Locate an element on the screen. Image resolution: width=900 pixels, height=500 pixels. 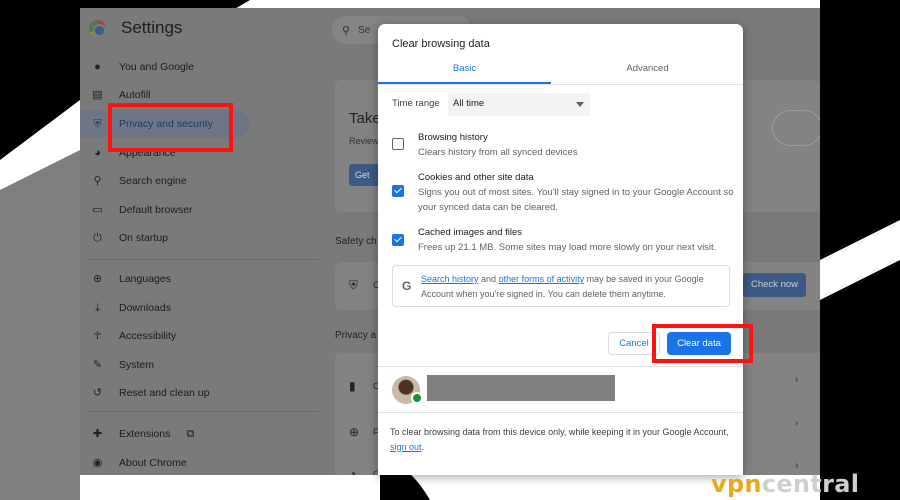
get-started-button: Get is located at coordinates (365, 175).